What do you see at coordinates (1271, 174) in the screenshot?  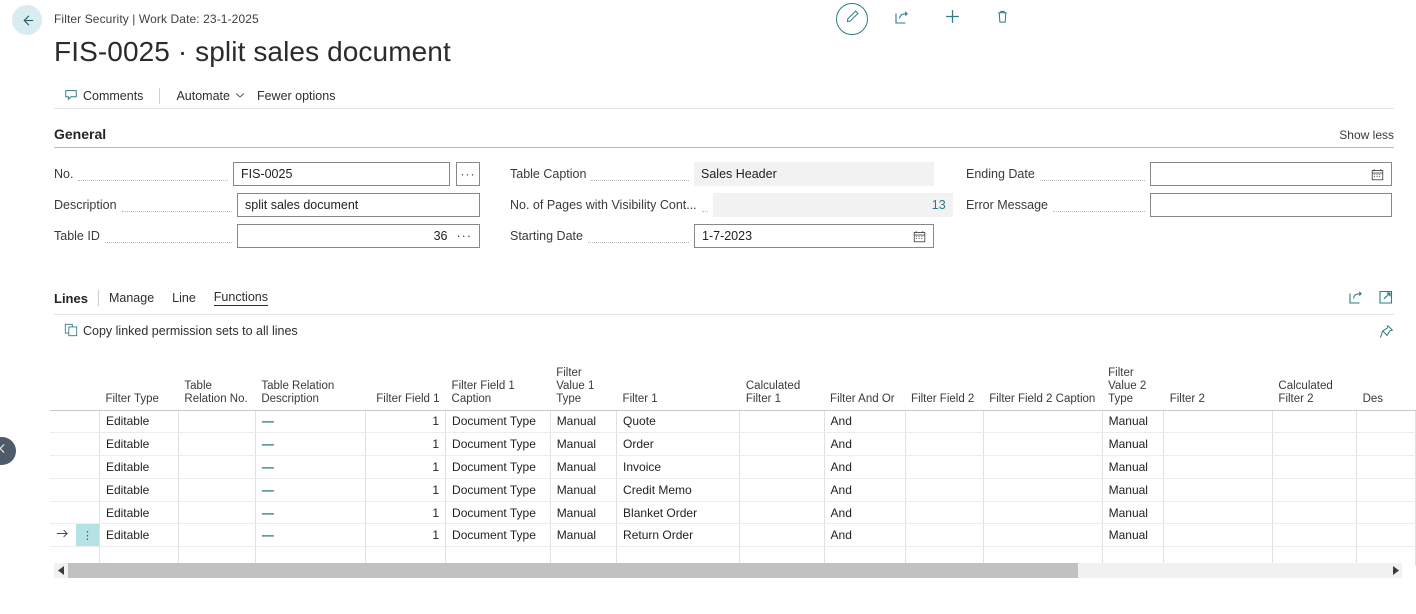 I see `ending-date-input` at bounding box center [1271, 174].